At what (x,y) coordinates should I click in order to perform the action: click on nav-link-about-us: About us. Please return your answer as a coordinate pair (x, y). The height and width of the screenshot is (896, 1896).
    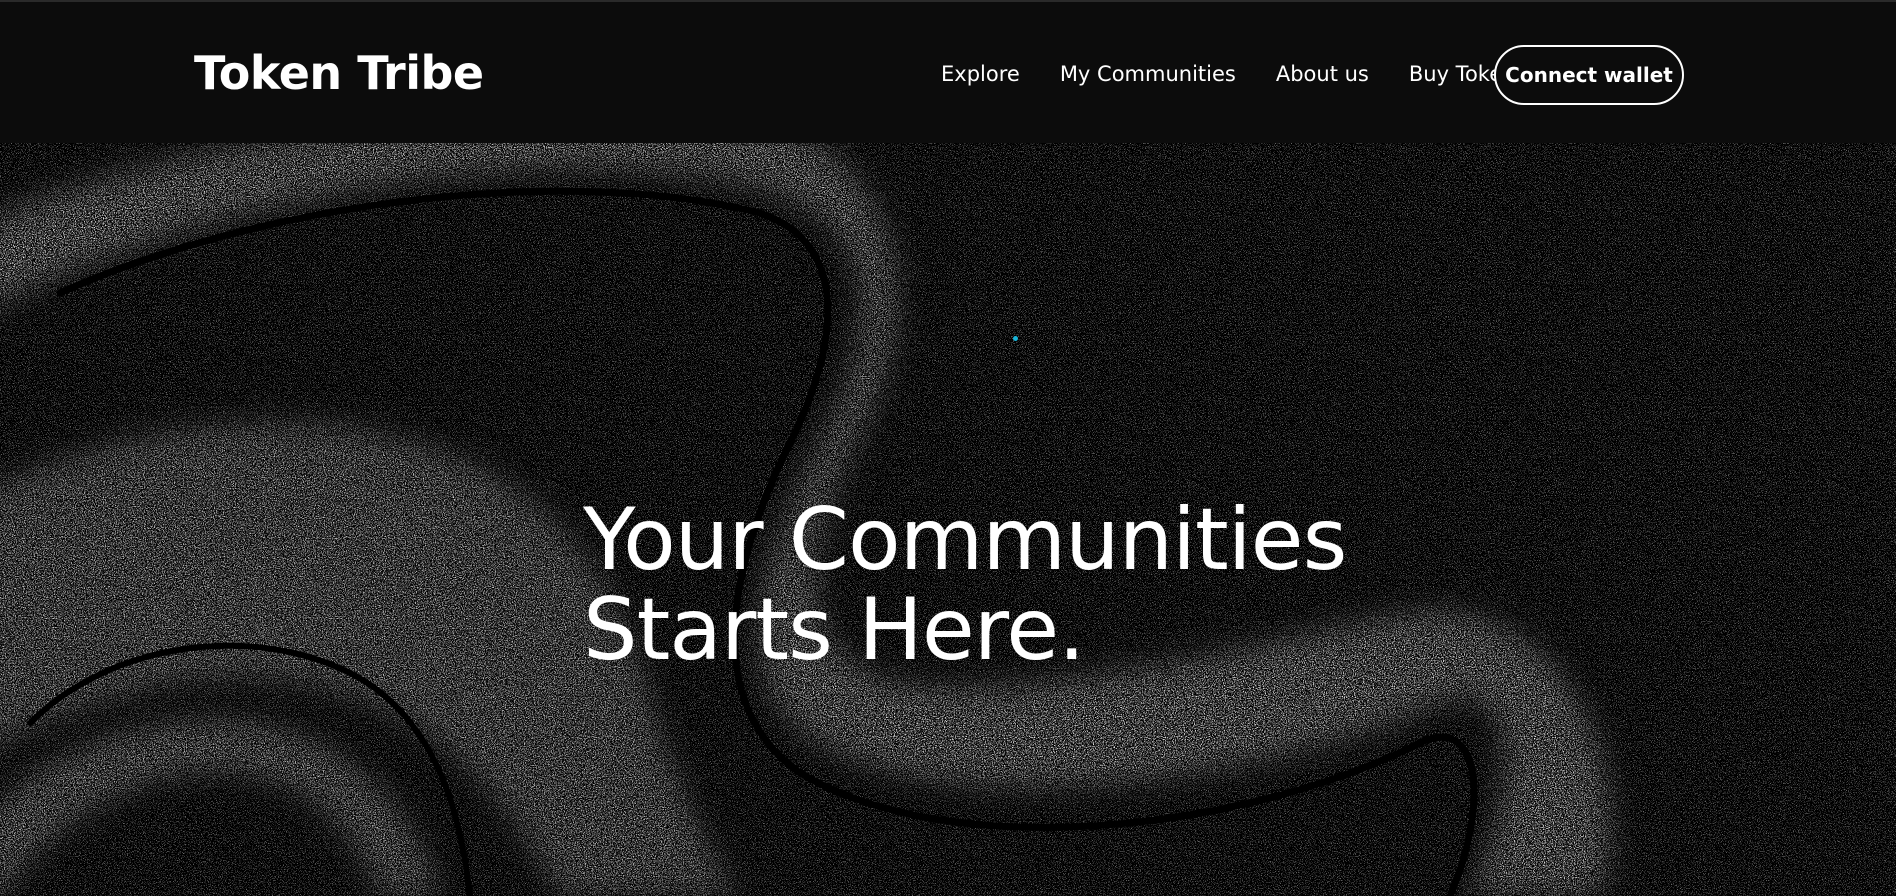
    Looking at the image, I should click on (1322, 74).